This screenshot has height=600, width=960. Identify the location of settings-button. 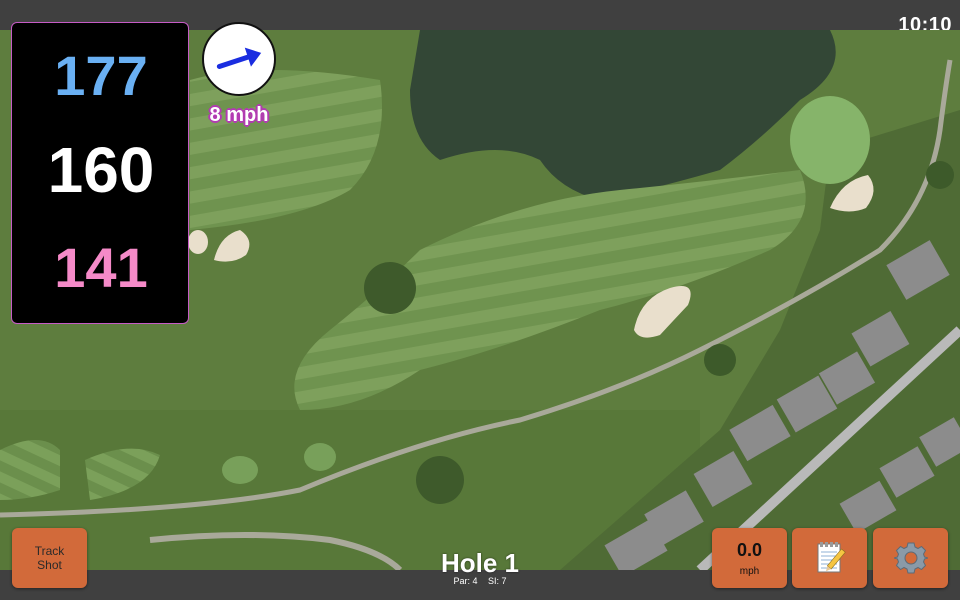
(910, 558).